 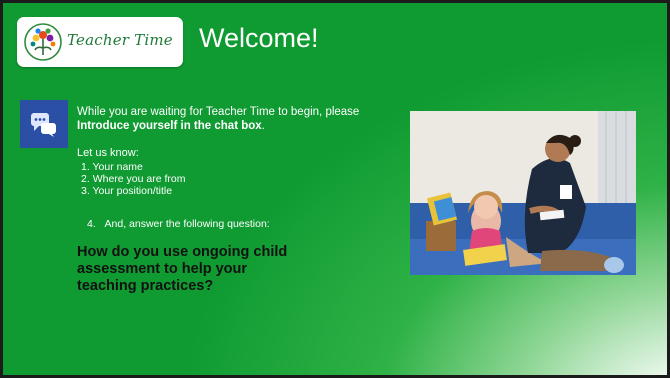 I want to click on list-number: 2., so click(x=85, y=179).